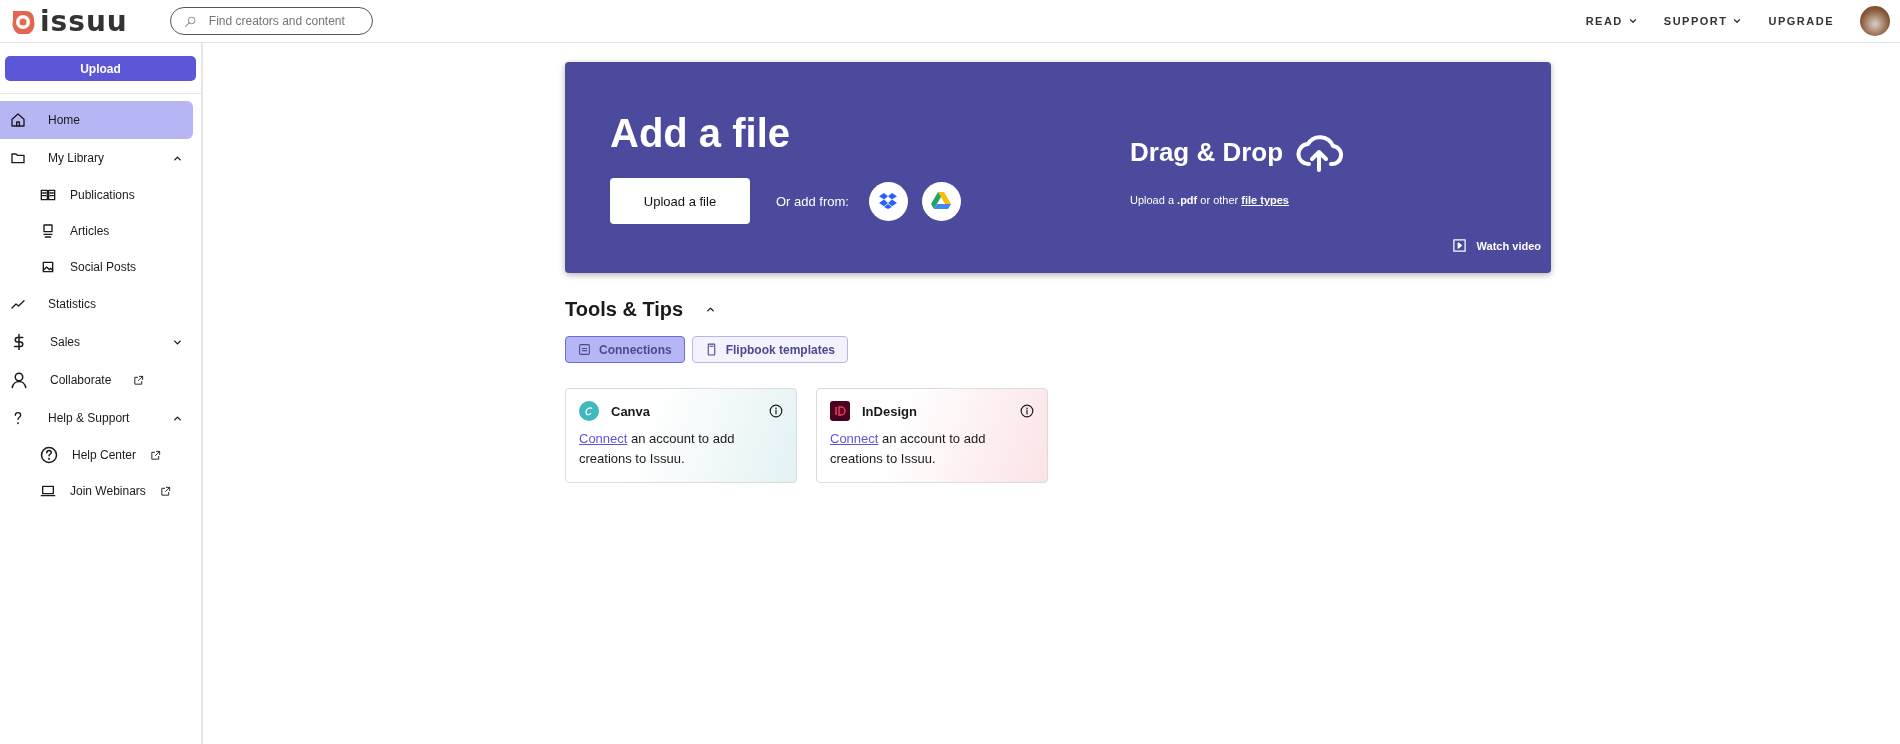 This screenshot has height=744, width=1900. I want to click on or-add-label: Or add from:, so click(812, 201).